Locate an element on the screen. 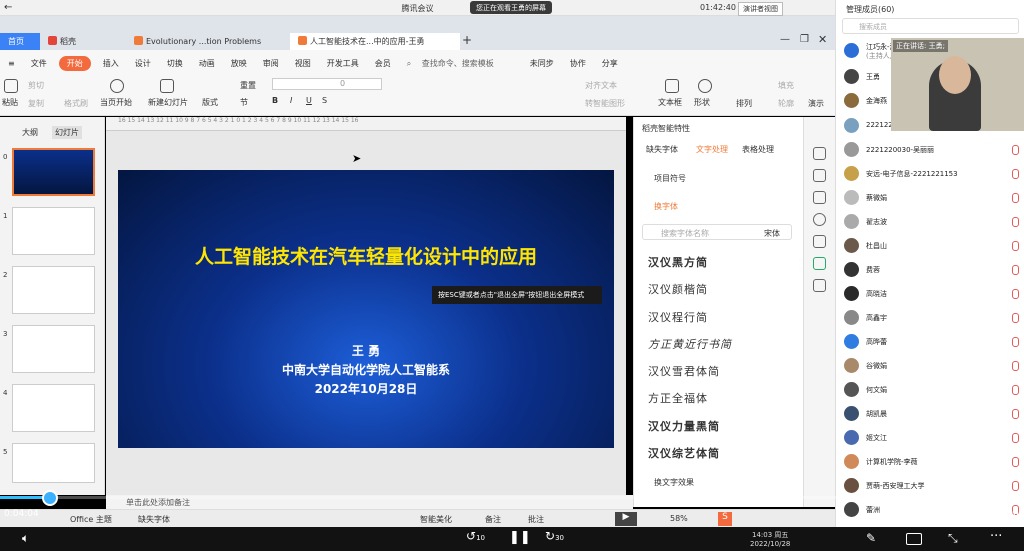 The height and width of the screenshot is (551, 1024). font-option: 方正黄近行书简 is located at coordinates (690, 344).